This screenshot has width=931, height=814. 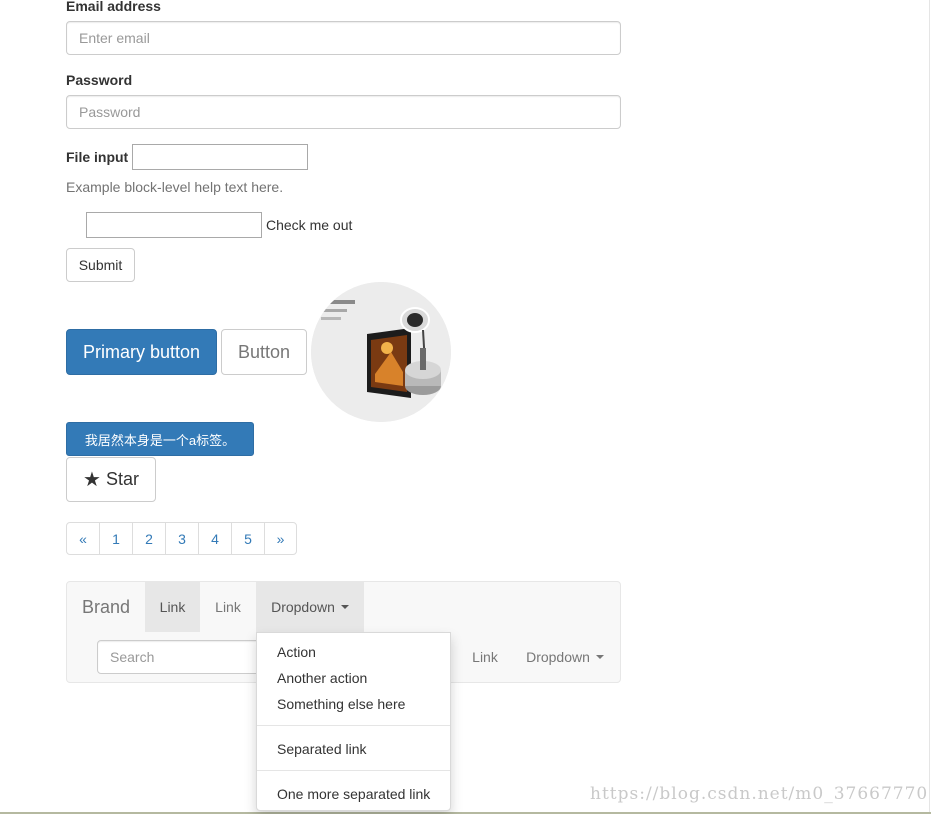 I want to click on nav-right-link: Link, so click(x=485, y=657).